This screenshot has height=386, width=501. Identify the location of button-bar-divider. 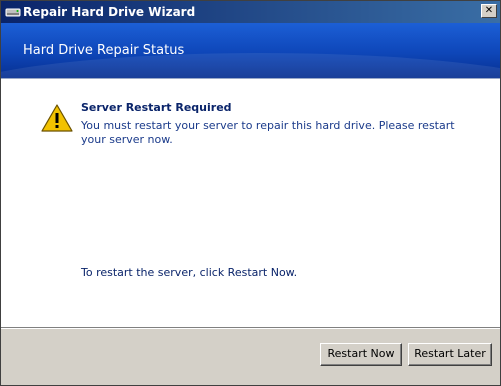
(250, 328).